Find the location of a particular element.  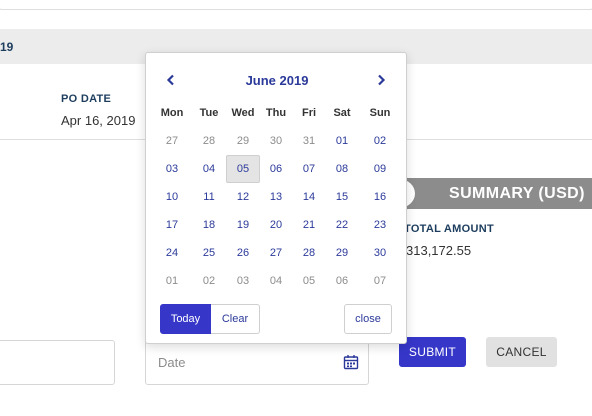

total-amount-label: TOTAL AMOUNT is located at coordinates (449, 229).